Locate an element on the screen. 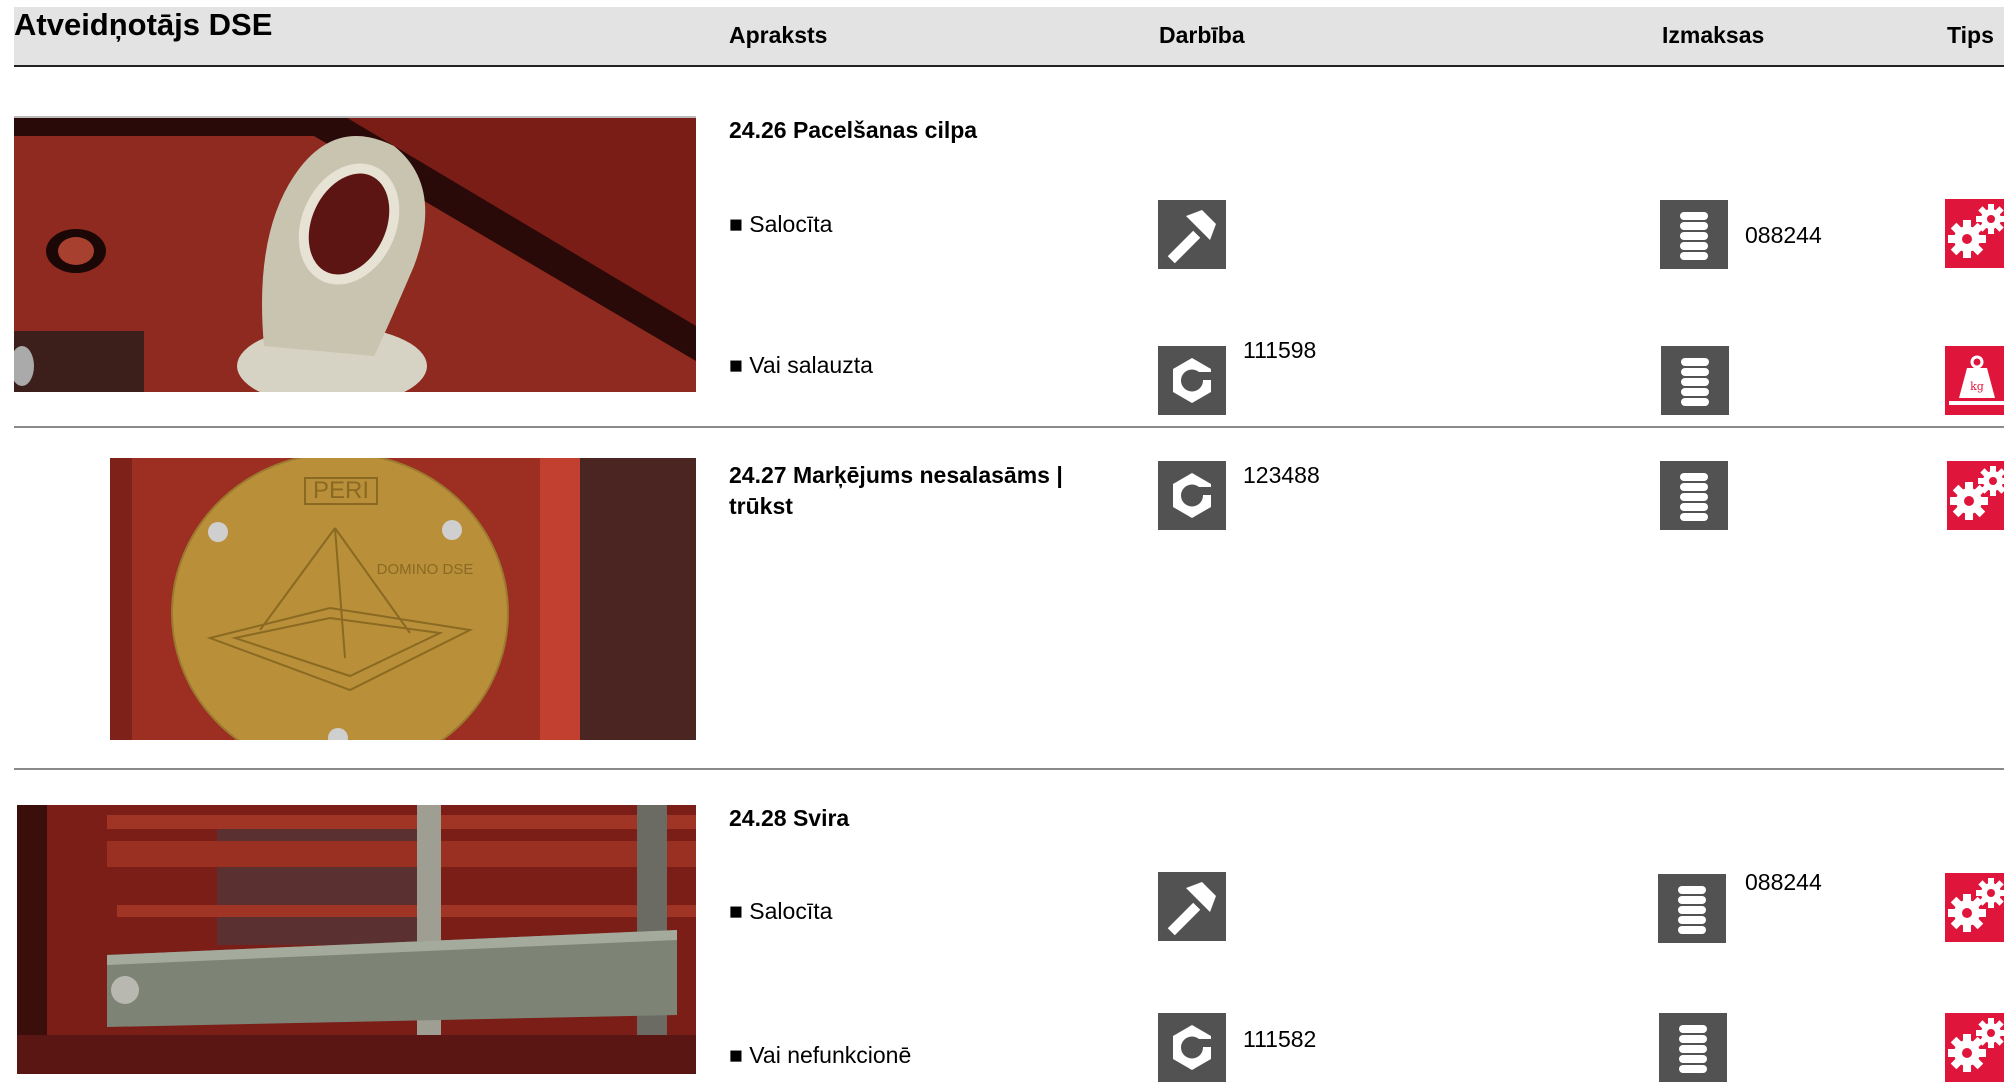 The width and height of the screenshot is (2004, 1082). list-item: ■ Vai nefunkcionē is located at coordinates (820, 1055).